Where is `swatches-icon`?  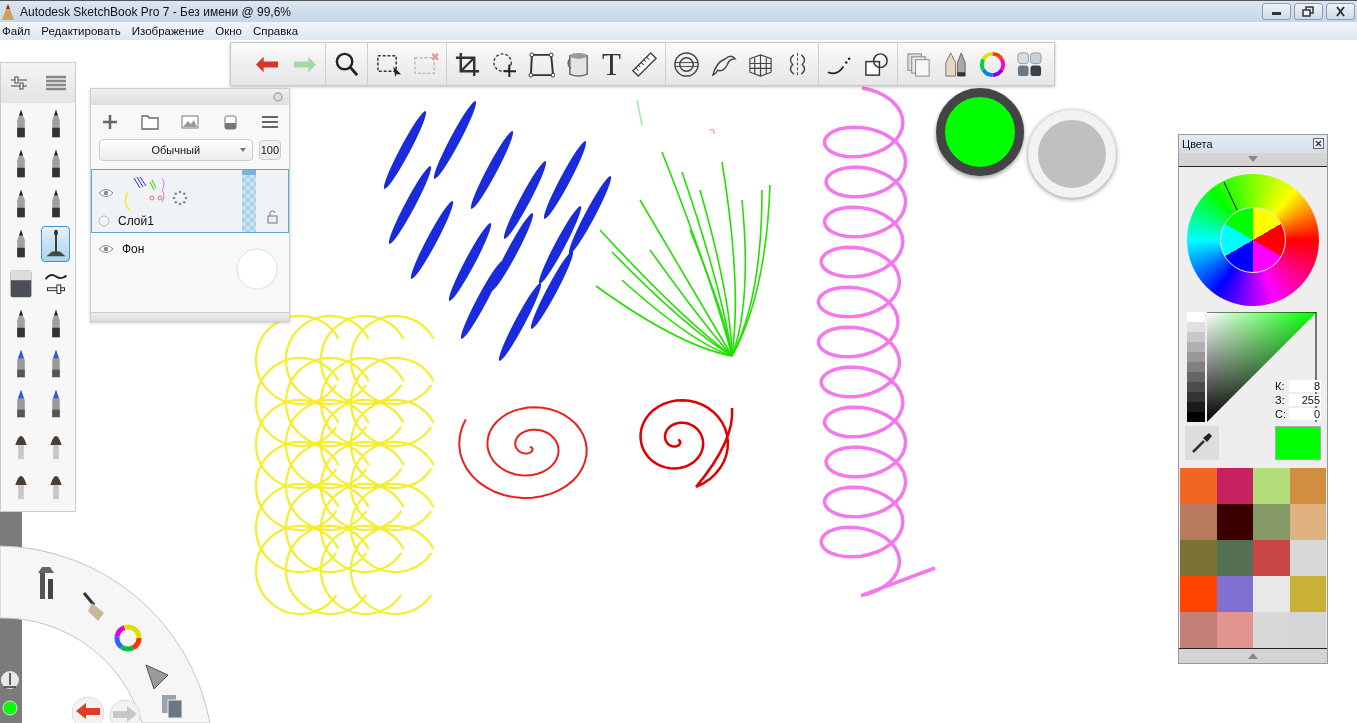 swatches-icon is located at coordinates (1029, 64).